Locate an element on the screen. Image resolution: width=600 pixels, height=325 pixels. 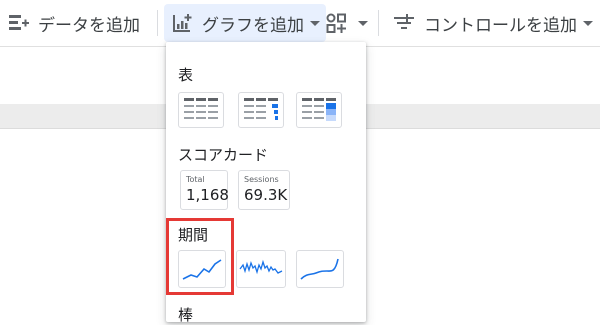
add-data-icon is located at coordinates (18, 23).